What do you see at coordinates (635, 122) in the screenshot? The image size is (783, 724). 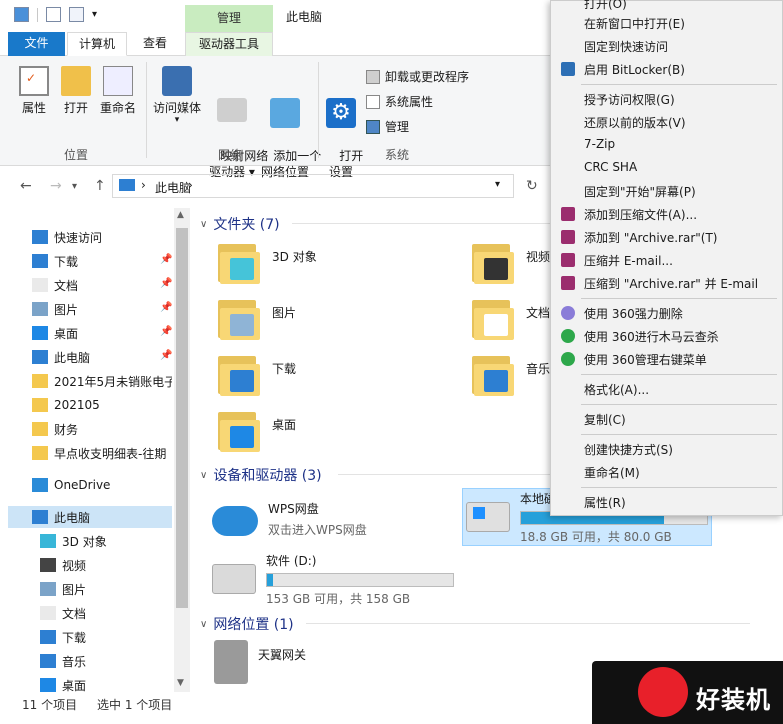 I see `menu-item: 还原以前的版本(V)` at bounding box center [635, 122].